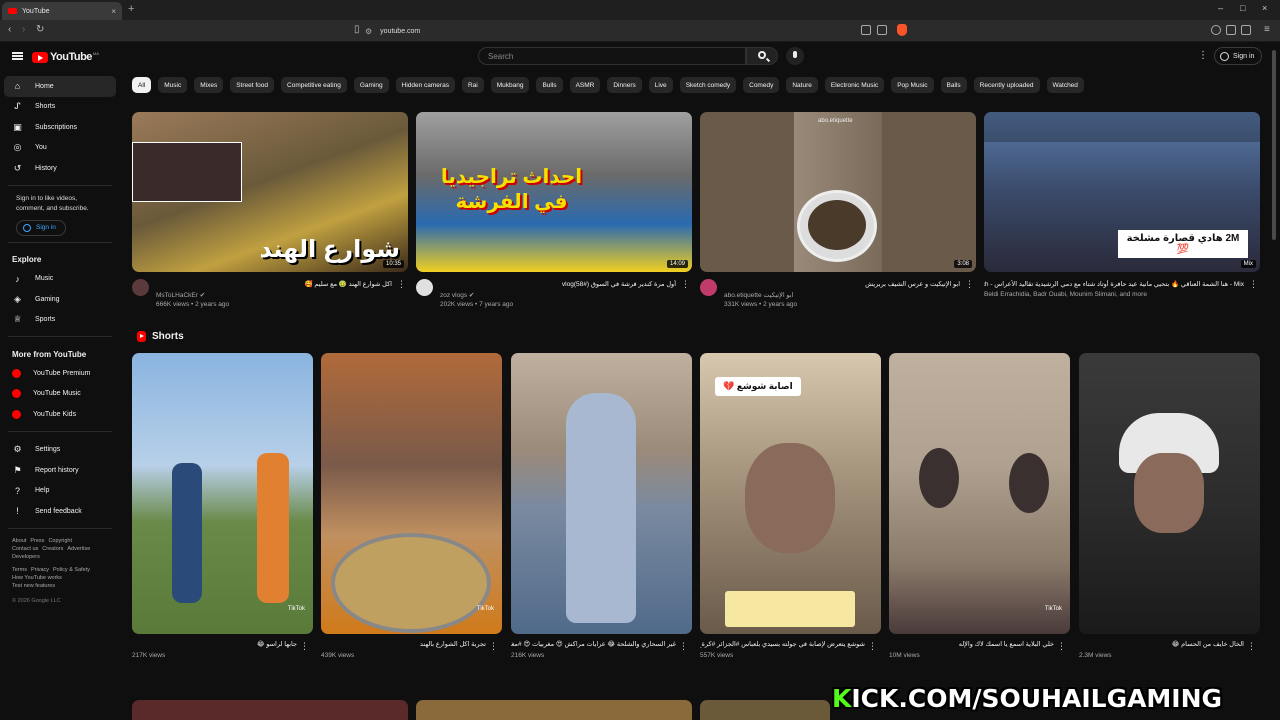 This screenshot has height=720, width=1280. Describe the element at coordinates (1216, 30) in the screenshot. I see `extension-icon` at that location.